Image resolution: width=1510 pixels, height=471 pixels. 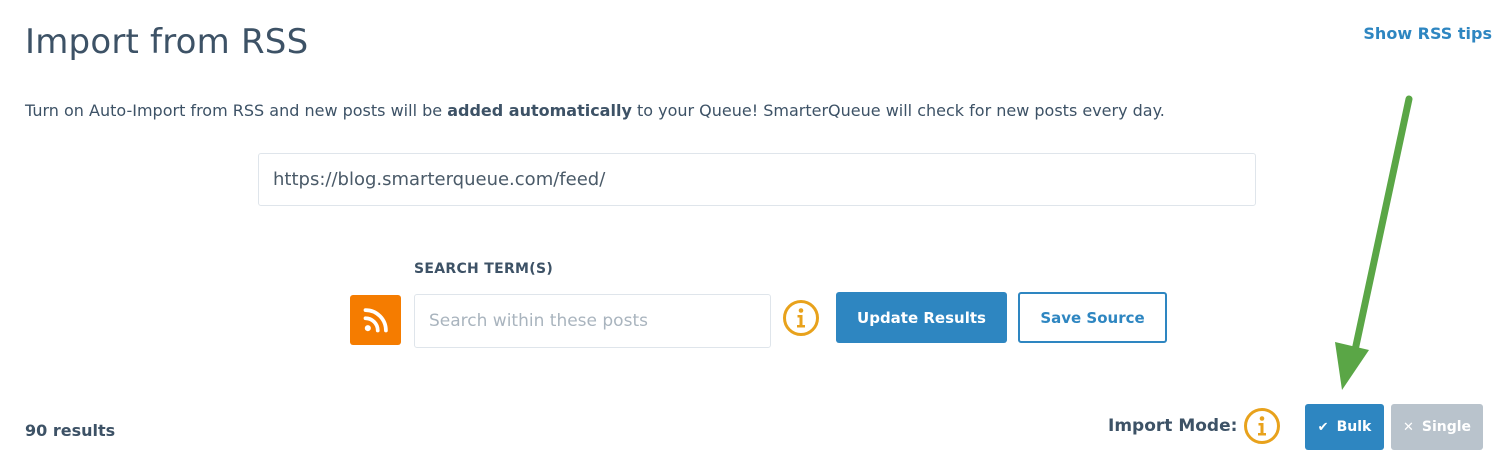 What do you see at coordinates (1354, 427) in the screenshot?
I see `bulk-label: Bulk` at bounding box center [1354, 427].